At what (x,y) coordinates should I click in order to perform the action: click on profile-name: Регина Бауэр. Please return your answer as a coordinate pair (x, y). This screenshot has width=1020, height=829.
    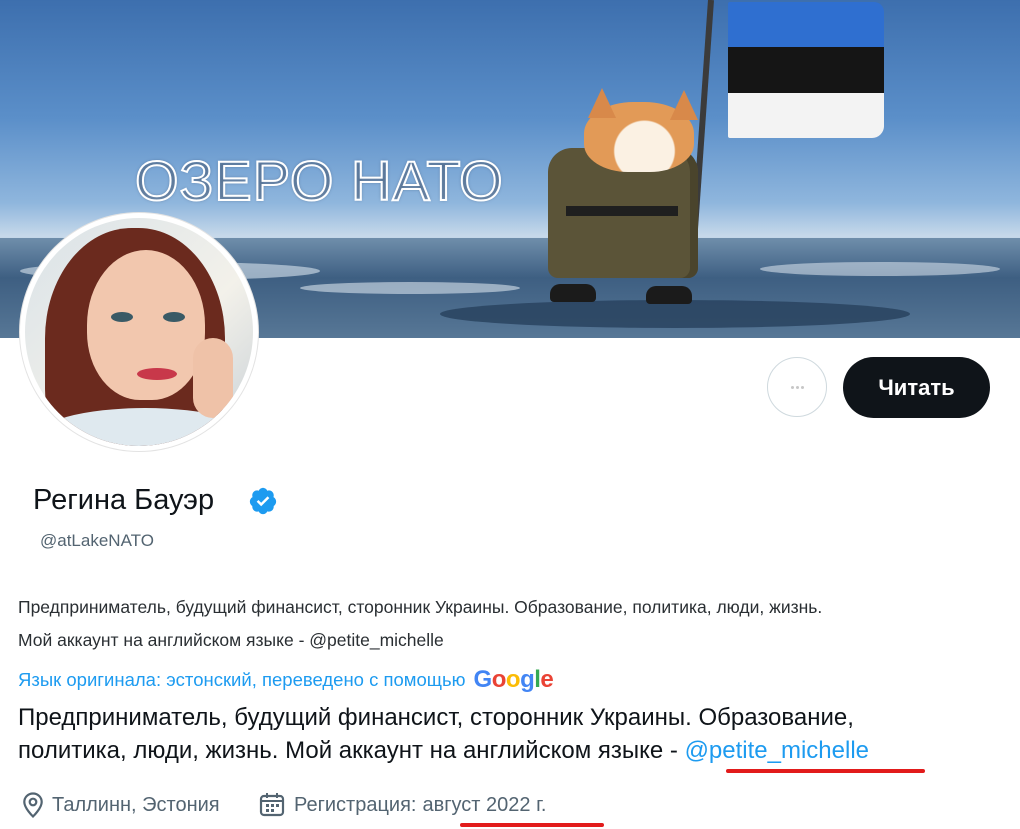
    Looking at the image, I should click on (124, 500).